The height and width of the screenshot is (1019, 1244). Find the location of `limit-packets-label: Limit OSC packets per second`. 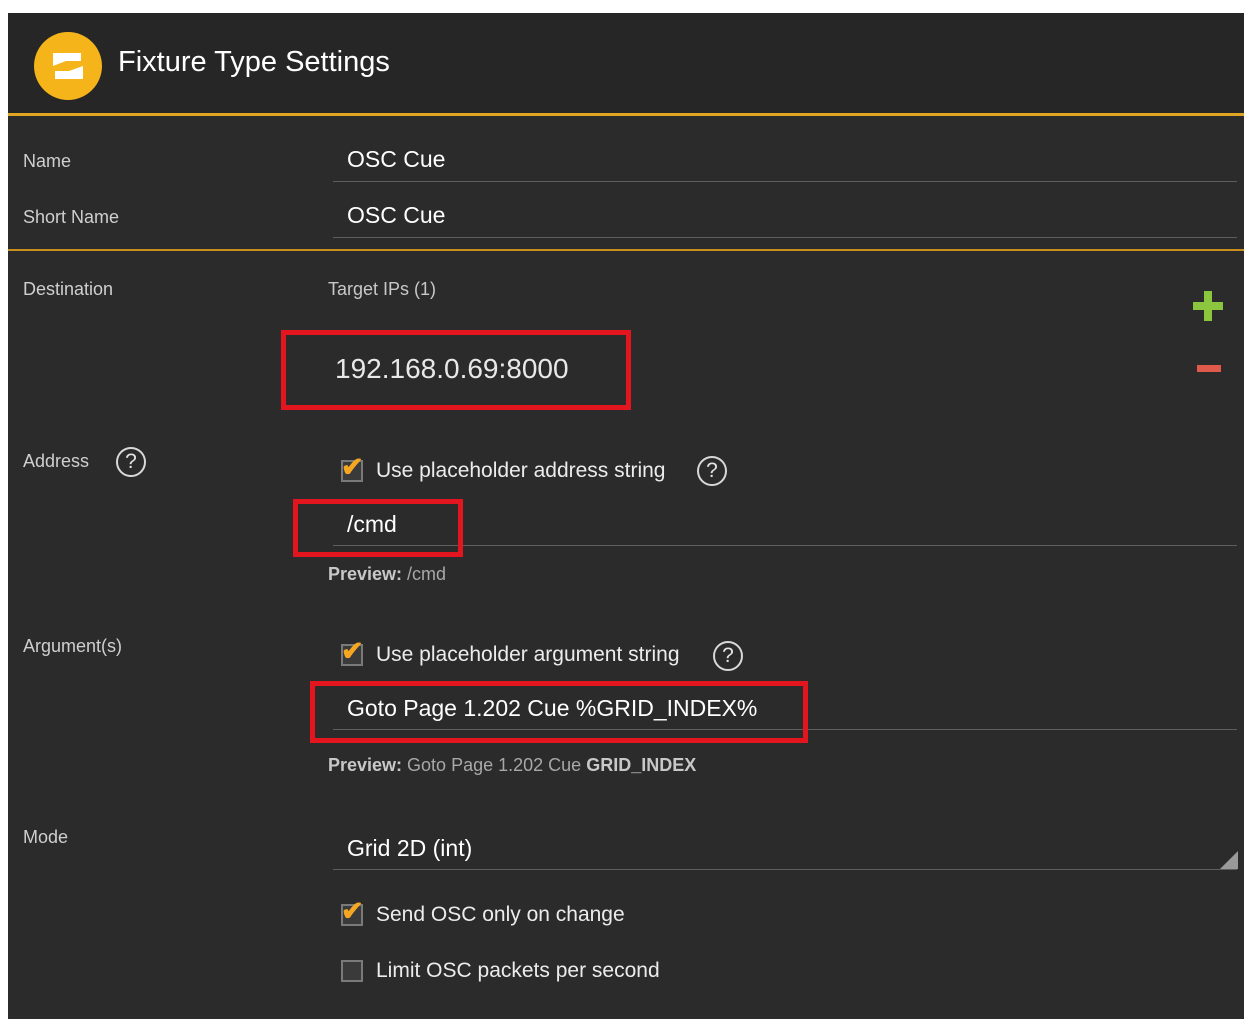

limit-packets-label: Limit OSC packets per second is located at coordinates (518, 970).